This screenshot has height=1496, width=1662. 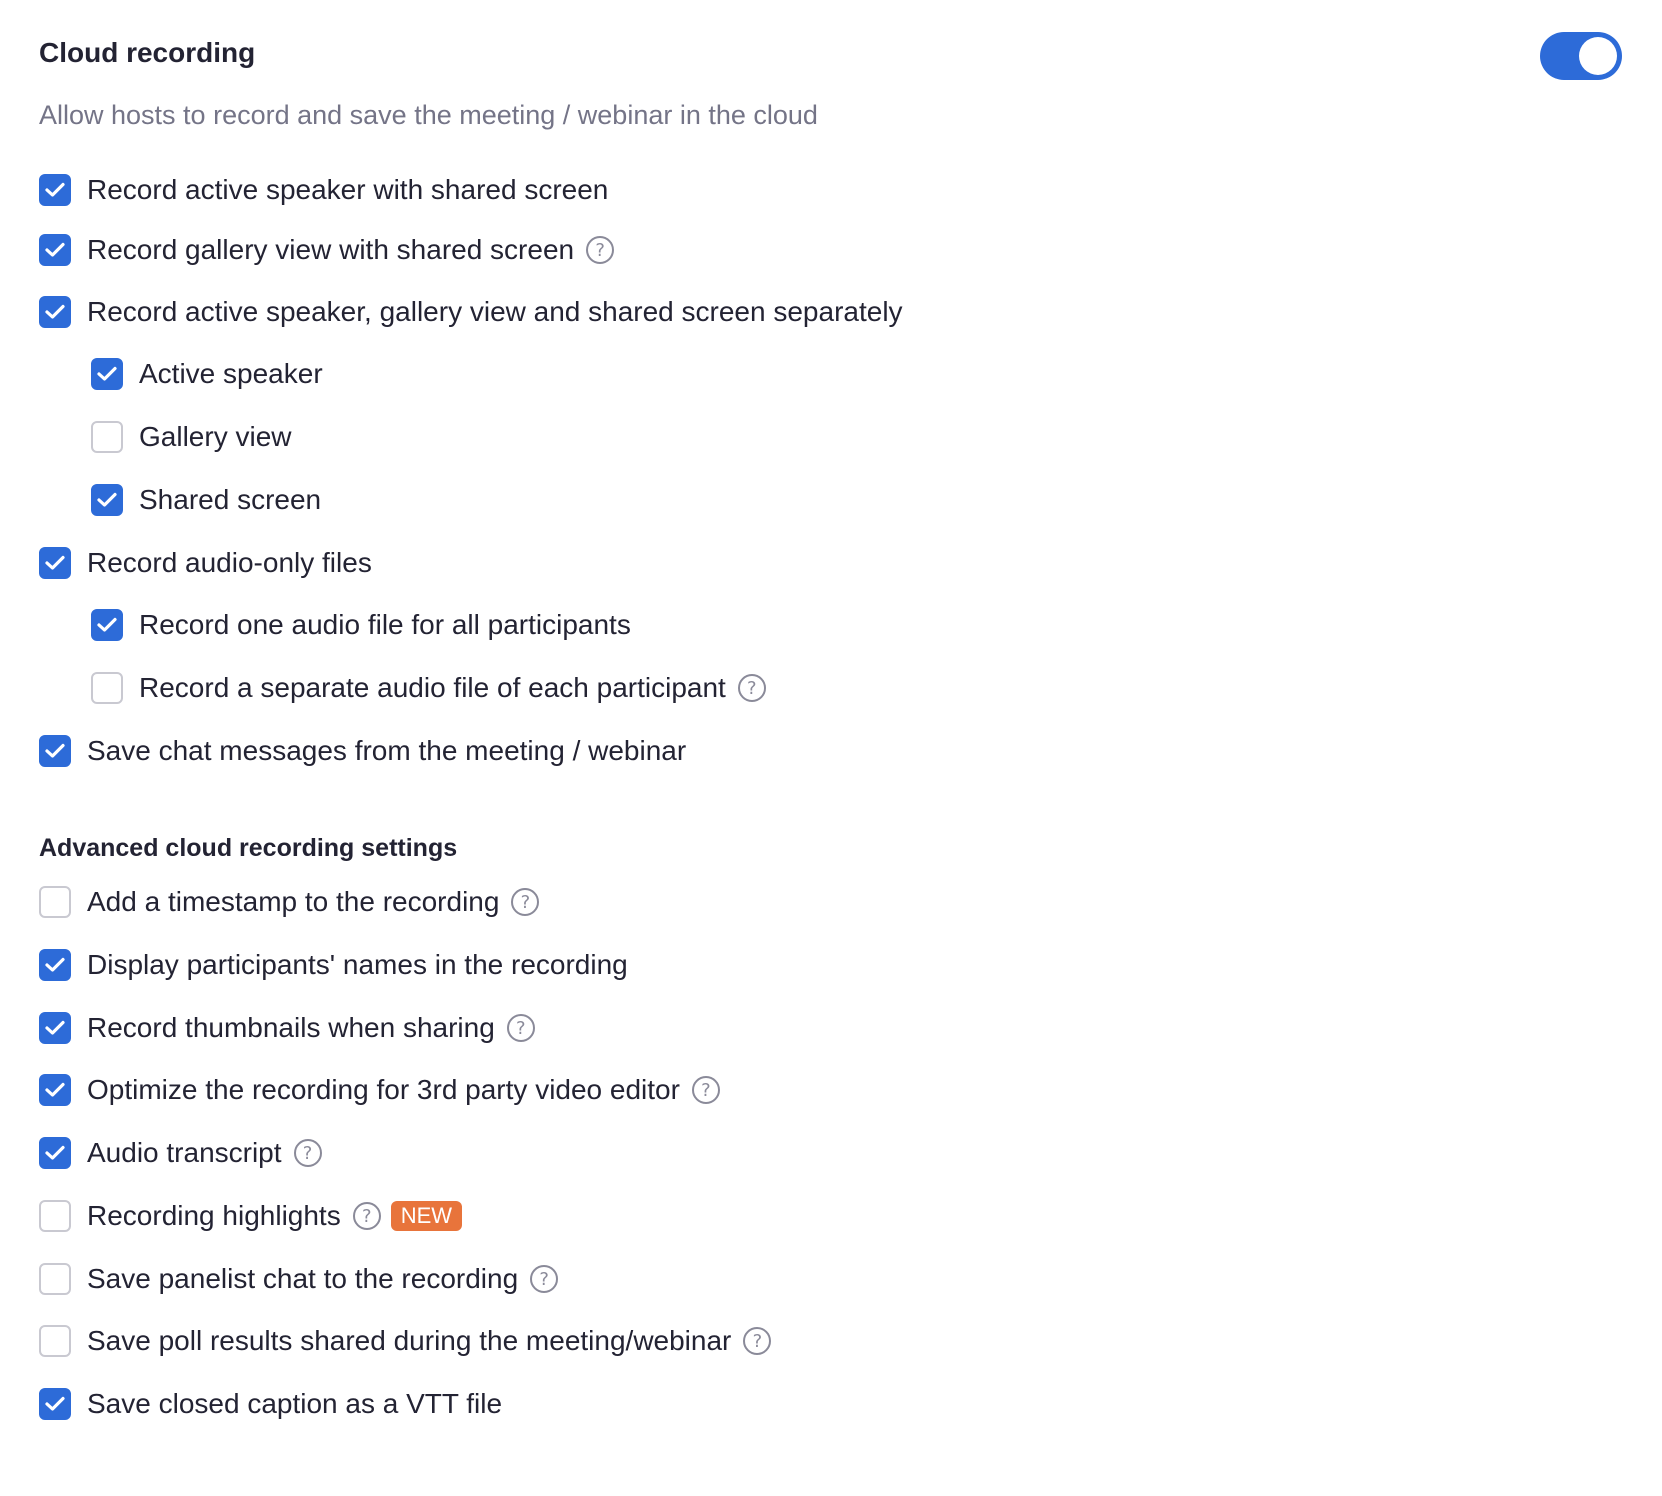 I want to click on advanced-settings-title: Advanced cloud recording settings, so click(x=248, y=848).